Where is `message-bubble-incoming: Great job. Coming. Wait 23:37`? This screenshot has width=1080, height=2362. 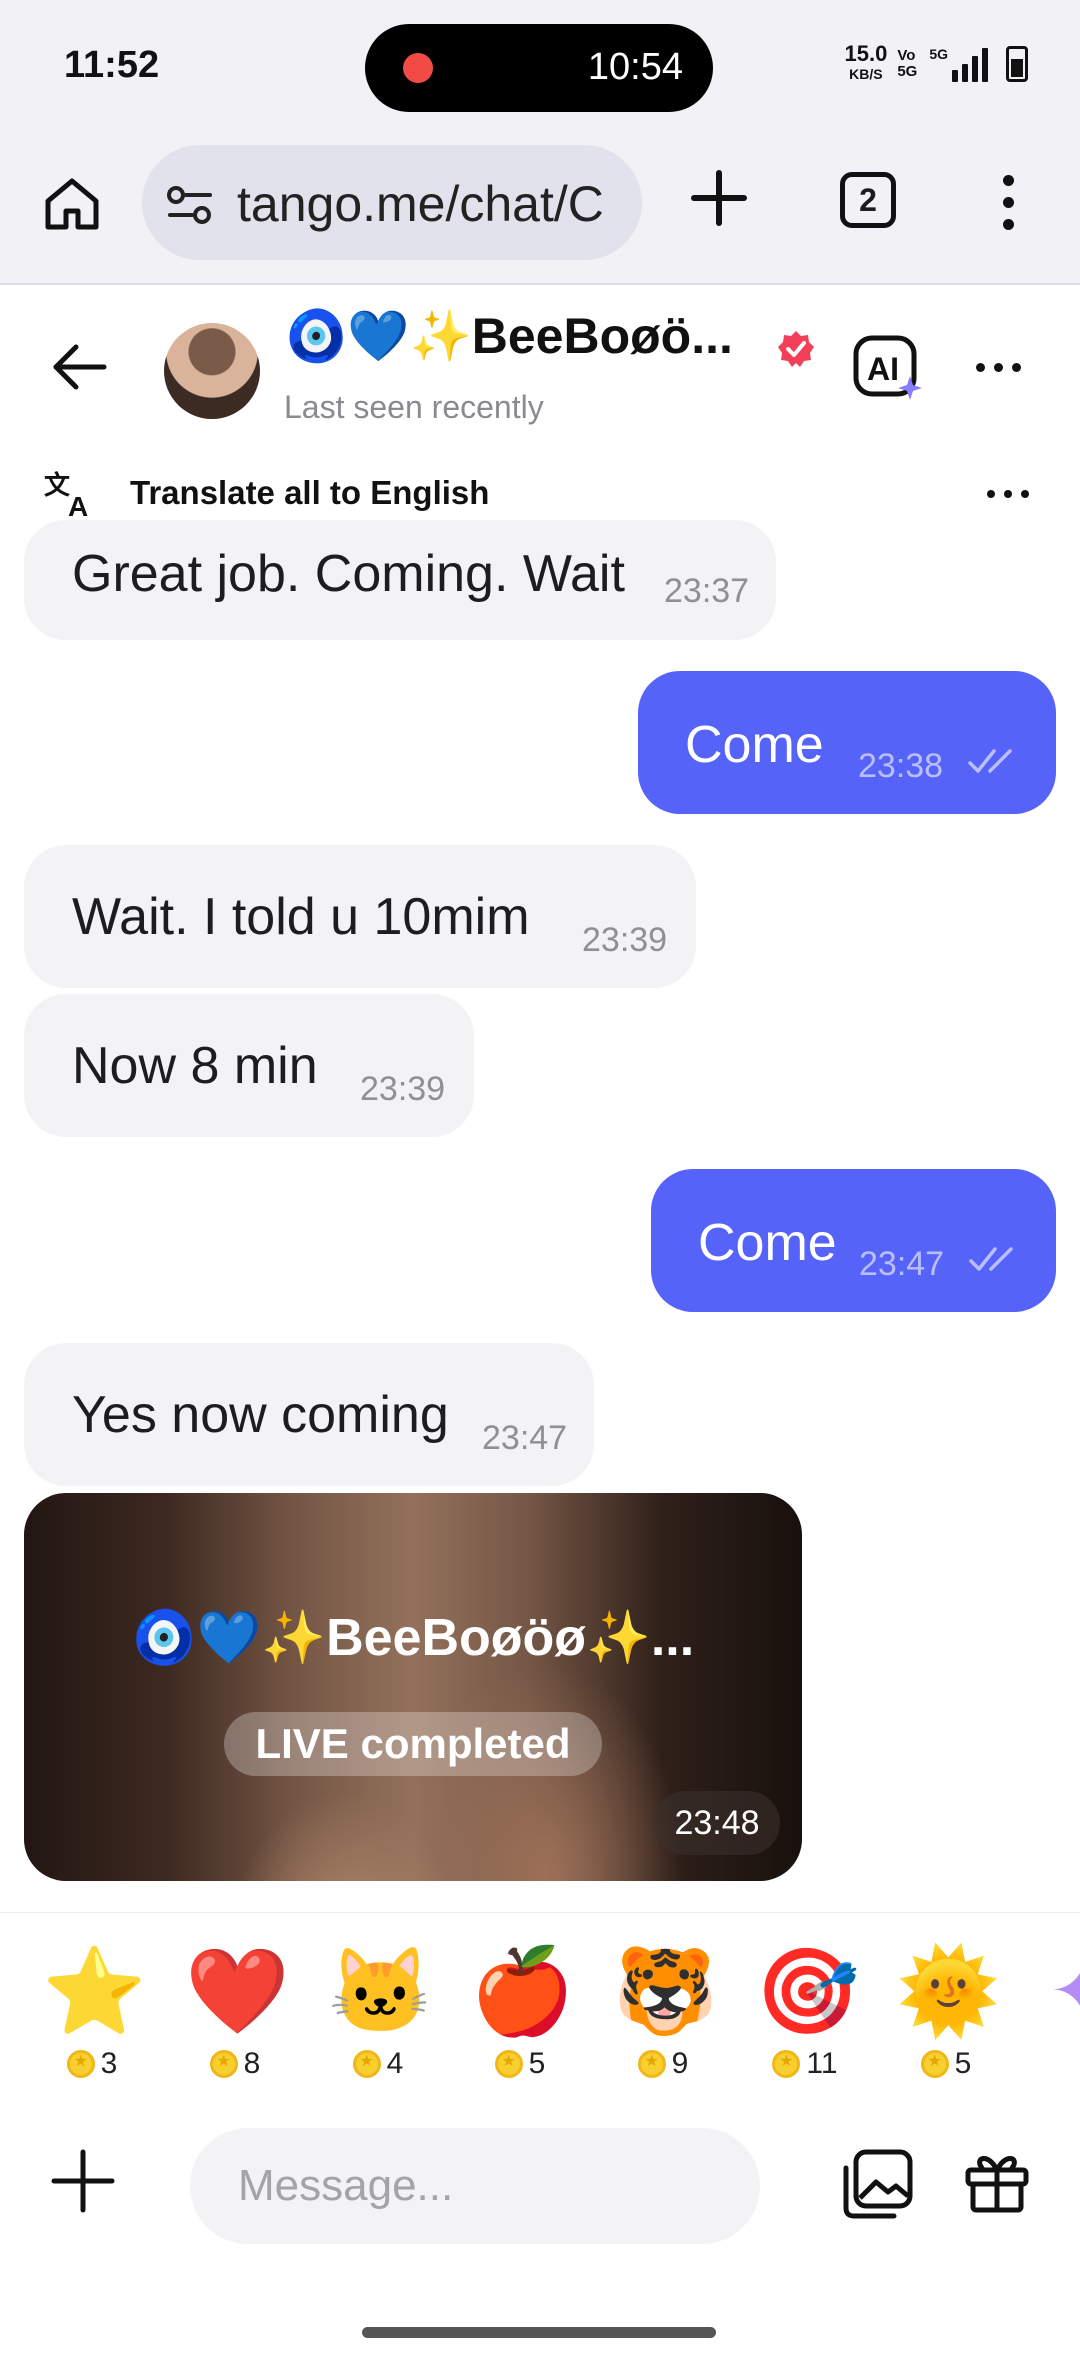
message-bubble-incoming: Great job. Coming. Wait 23:37 is located at coordinates (400, 580).